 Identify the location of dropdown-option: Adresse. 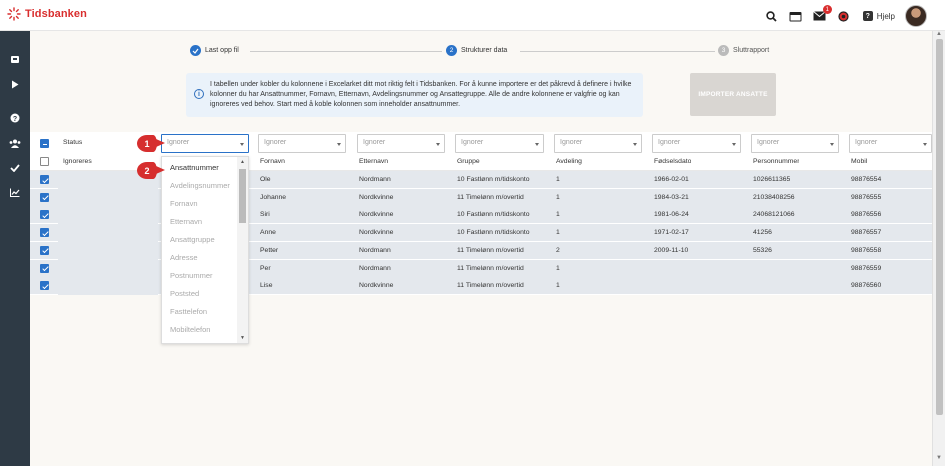
(184, 257).